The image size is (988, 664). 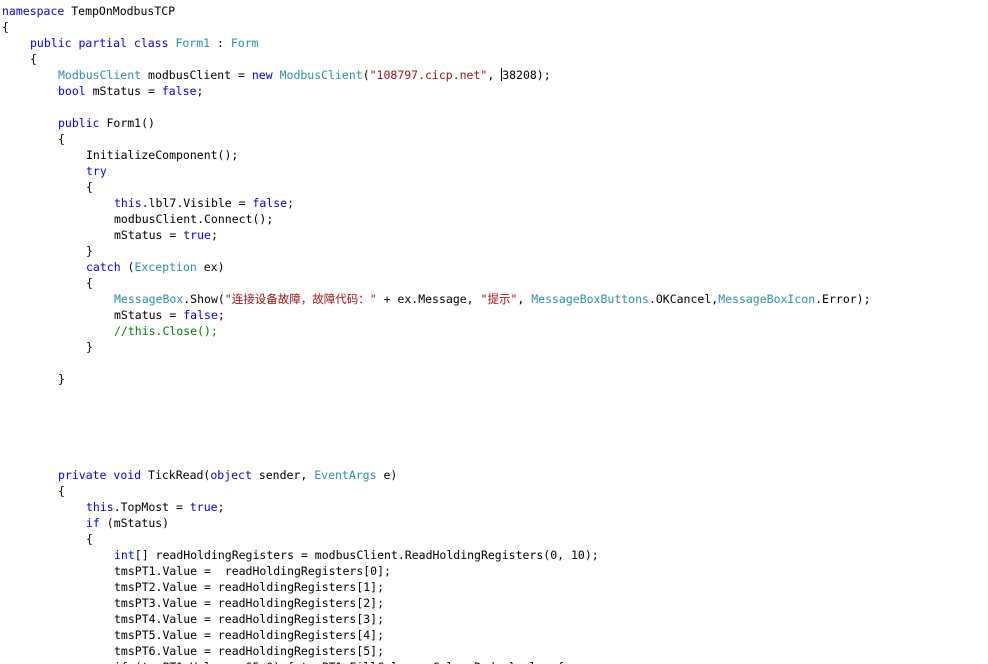 I want to click on code-text: tmsPT4.Value = readHoldingRegisters[3];, so click(x=249, y=619).